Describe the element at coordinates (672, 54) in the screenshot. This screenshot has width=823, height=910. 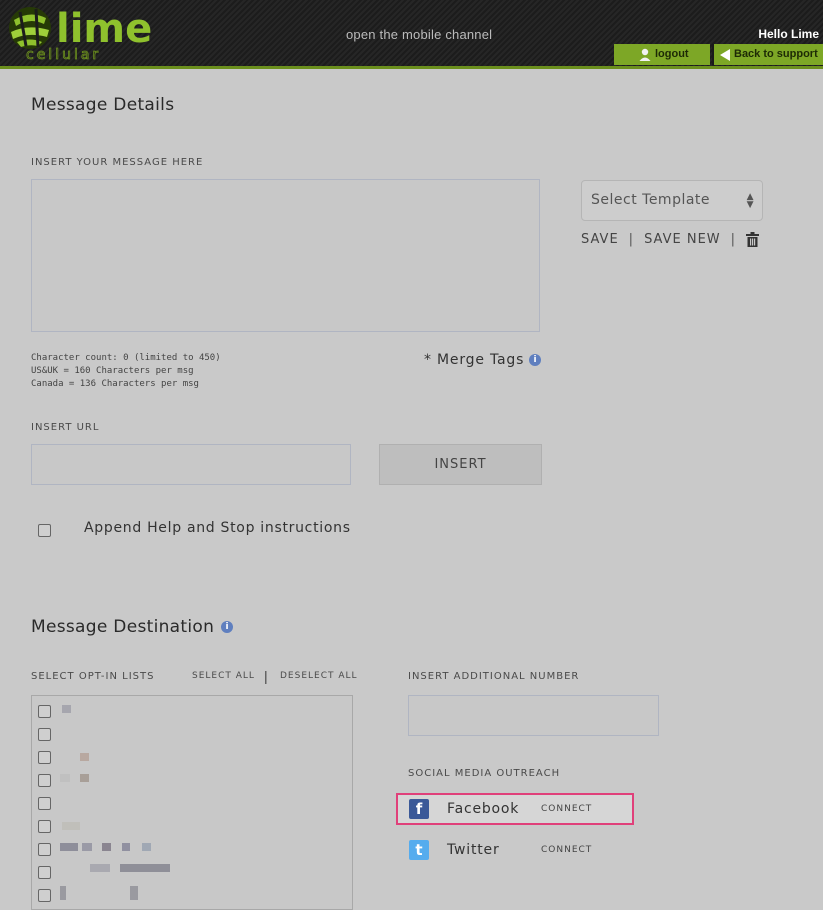
I see `logout-label: logout` at that location.